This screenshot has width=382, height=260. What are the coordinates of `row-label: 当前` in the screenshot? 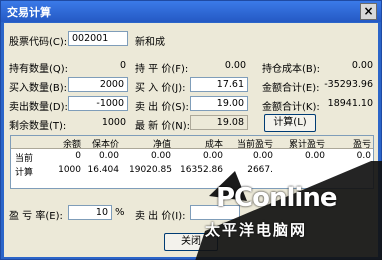 It's located at (24, 159).